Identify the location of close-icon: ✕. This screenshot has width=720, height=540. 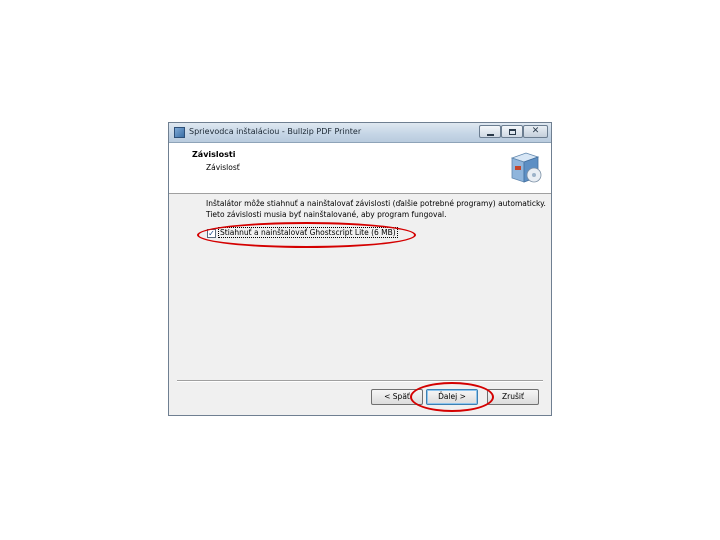
(535, 131).